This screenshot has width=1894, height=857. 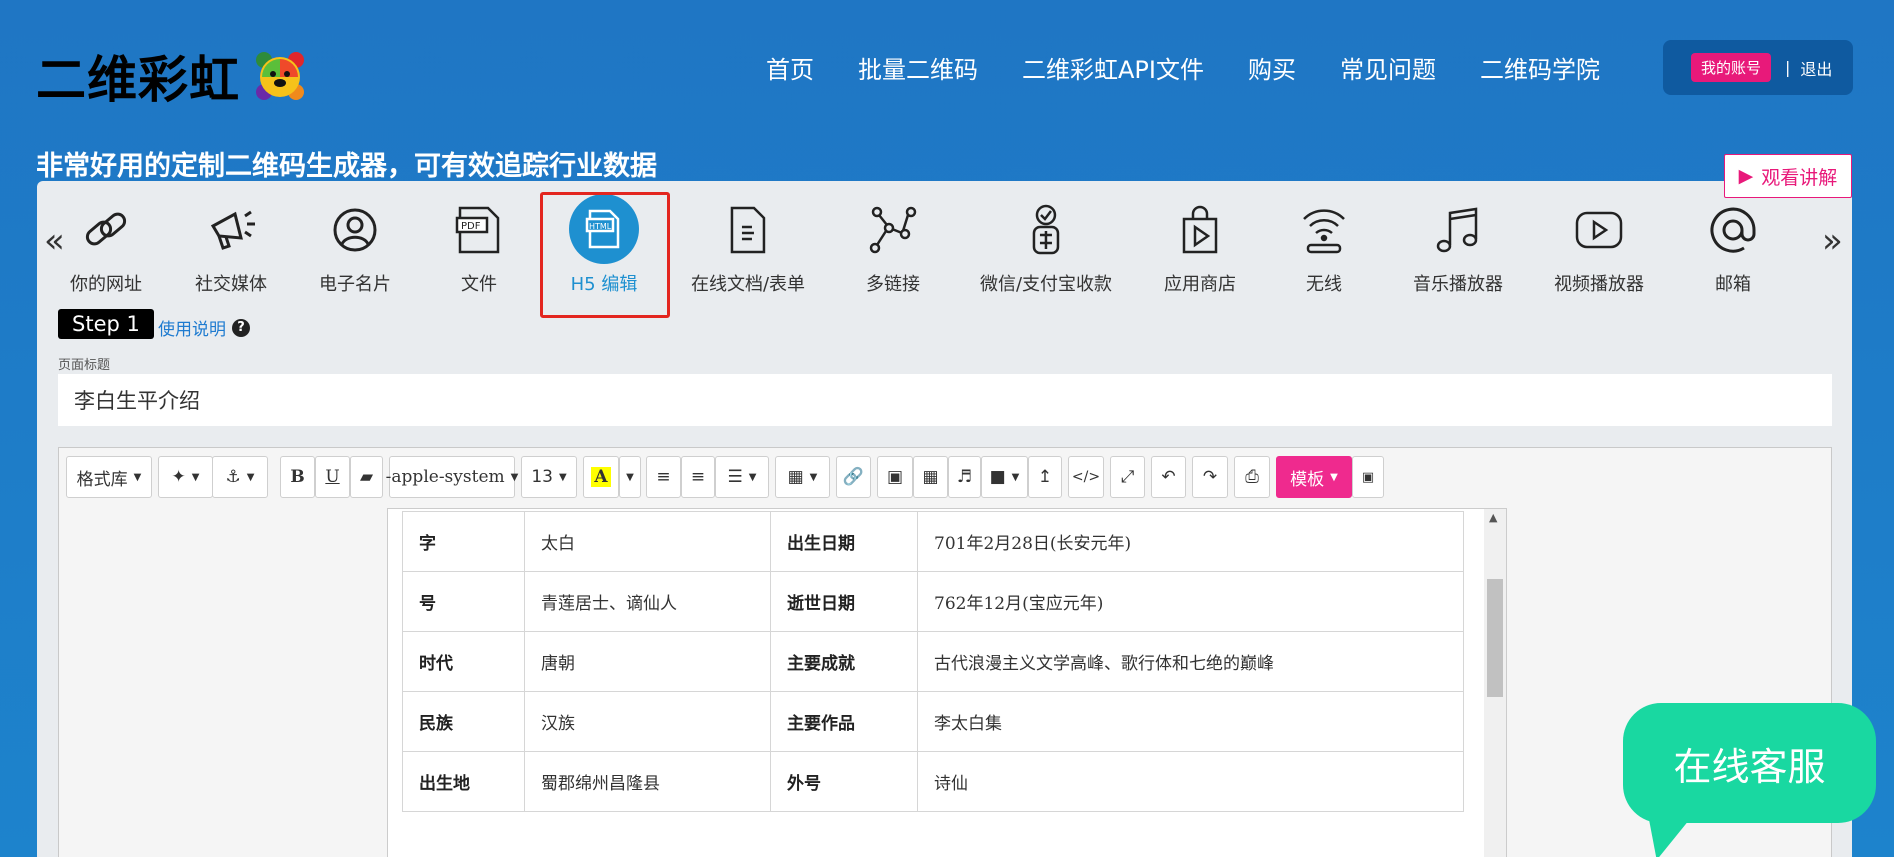 I want to click on code-icon: </>, so click(x=1086, y=477).